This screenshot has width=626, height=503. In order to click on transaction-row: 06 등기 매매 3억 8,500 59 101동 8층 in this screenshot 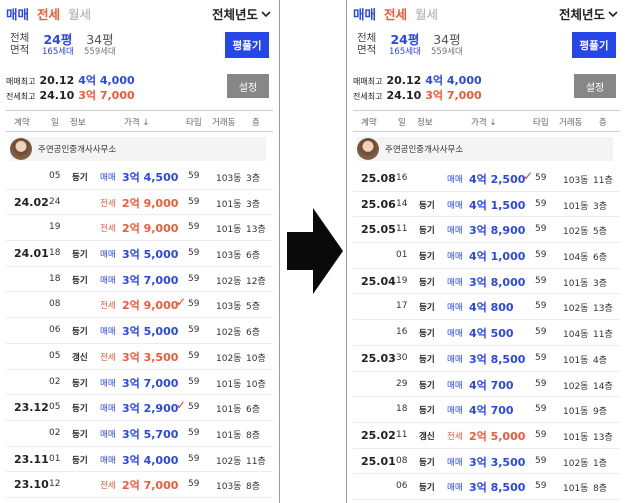, I will do `click(486, 487)`.